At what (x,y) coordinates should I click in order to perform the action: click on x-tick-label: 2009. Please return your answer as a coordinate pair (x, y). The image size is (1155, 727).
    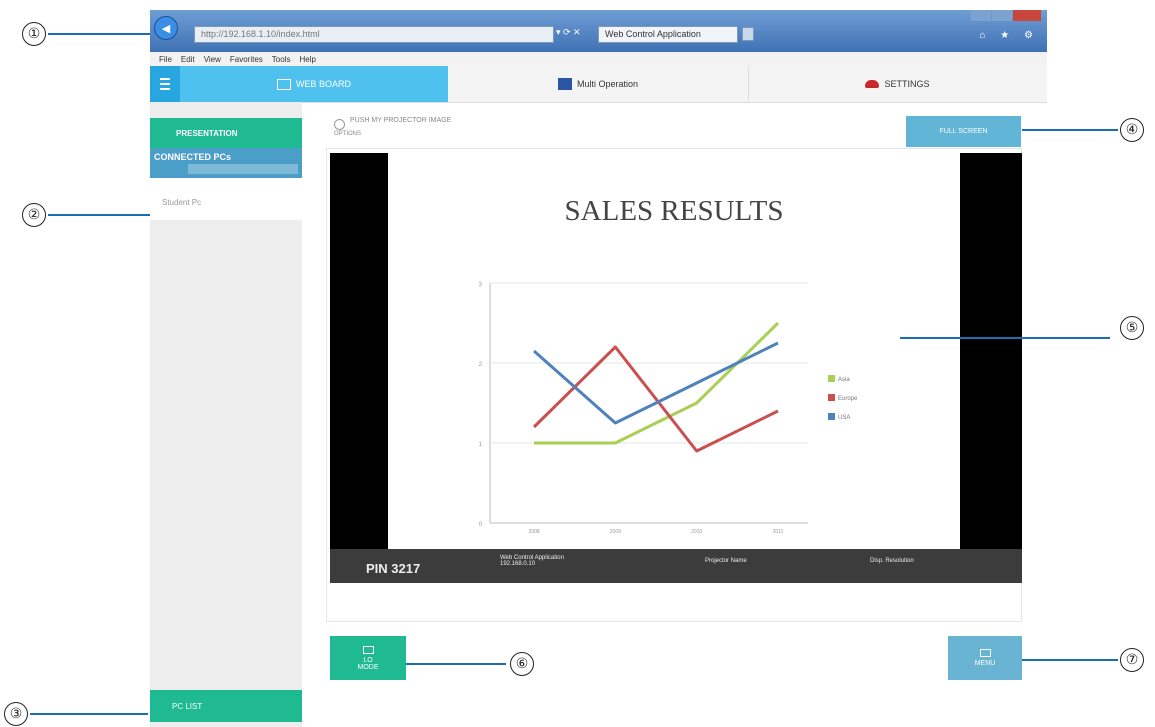
    Looking at the image, I should click on (615, 532).